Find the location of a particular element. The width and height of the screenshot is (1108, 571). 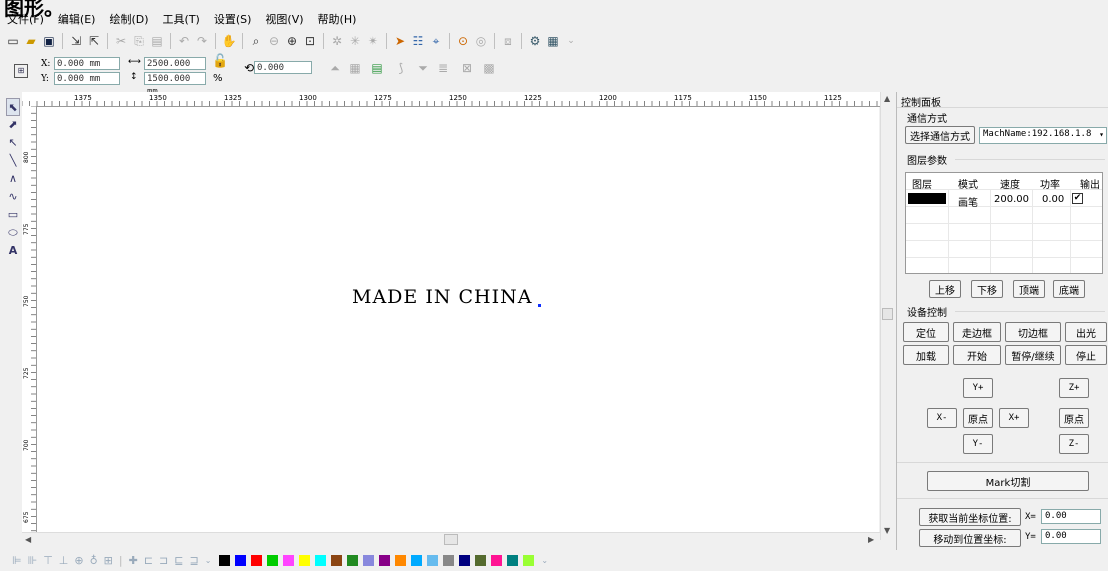

origin-icon: ⊙ is located at coordinates (463, 41).